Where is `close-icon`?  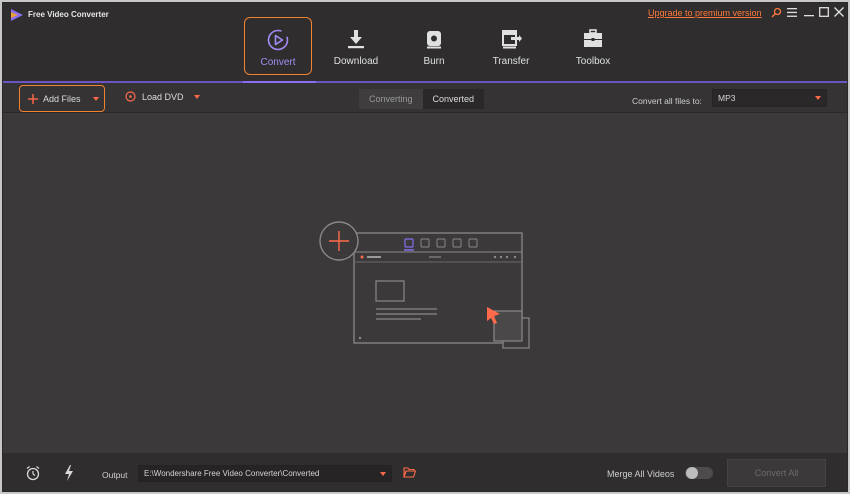 close-icon is located at coordinates (839, 12).